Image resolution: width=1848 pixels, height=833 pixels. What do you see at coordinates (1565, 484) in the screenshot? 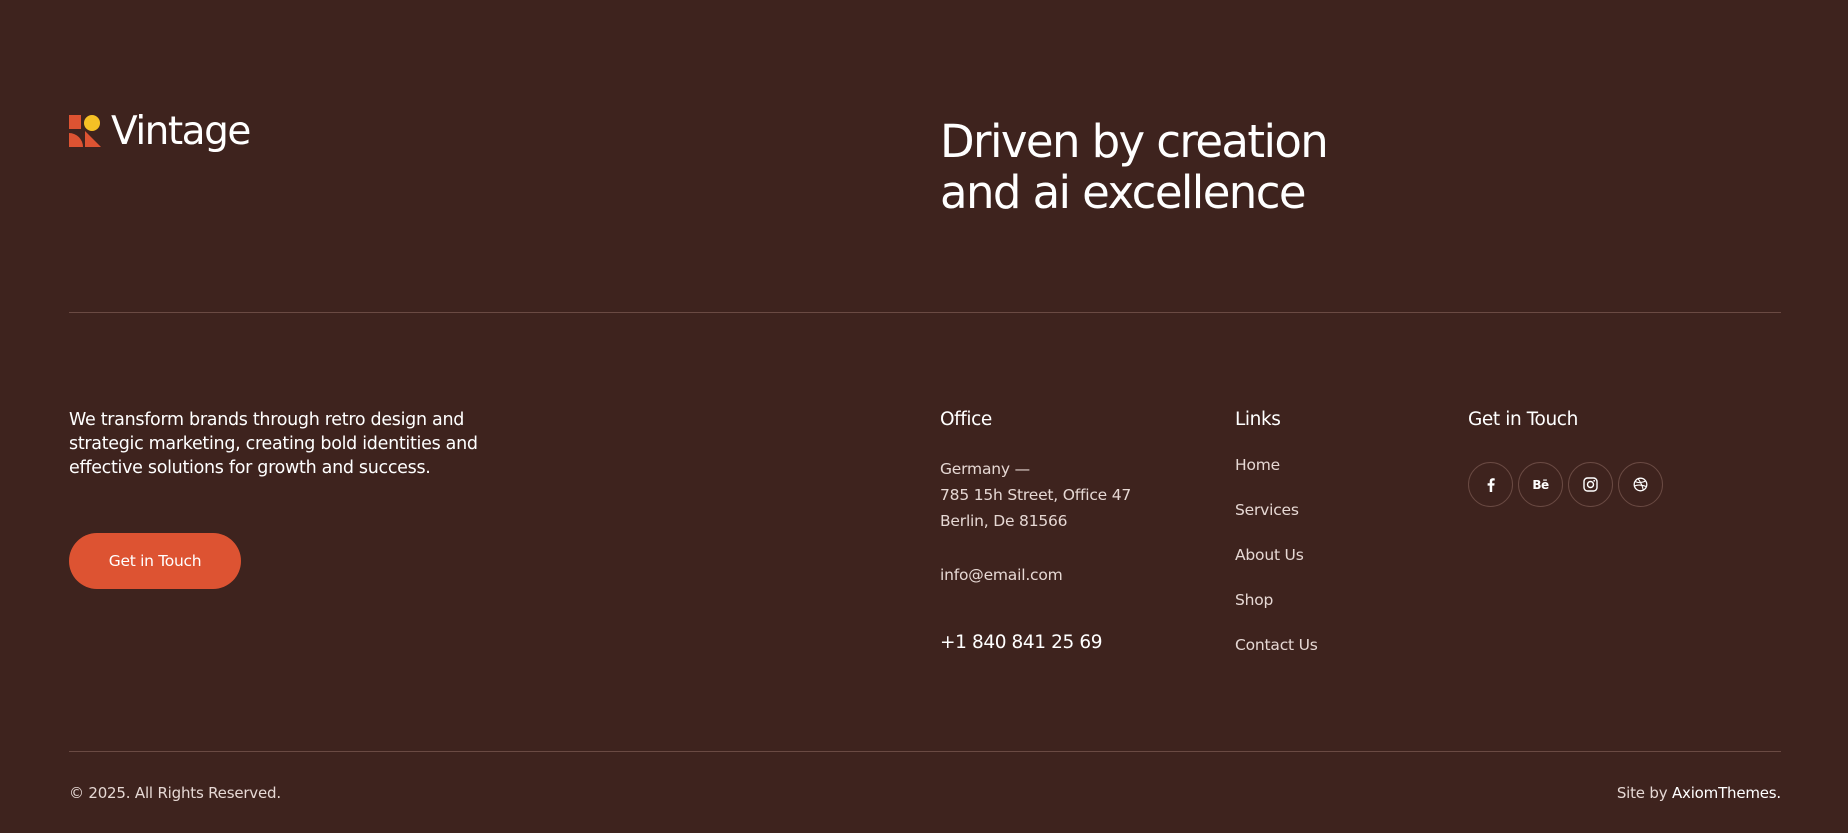
I see `social-links: Bē` at bounding box center [1565, 484].